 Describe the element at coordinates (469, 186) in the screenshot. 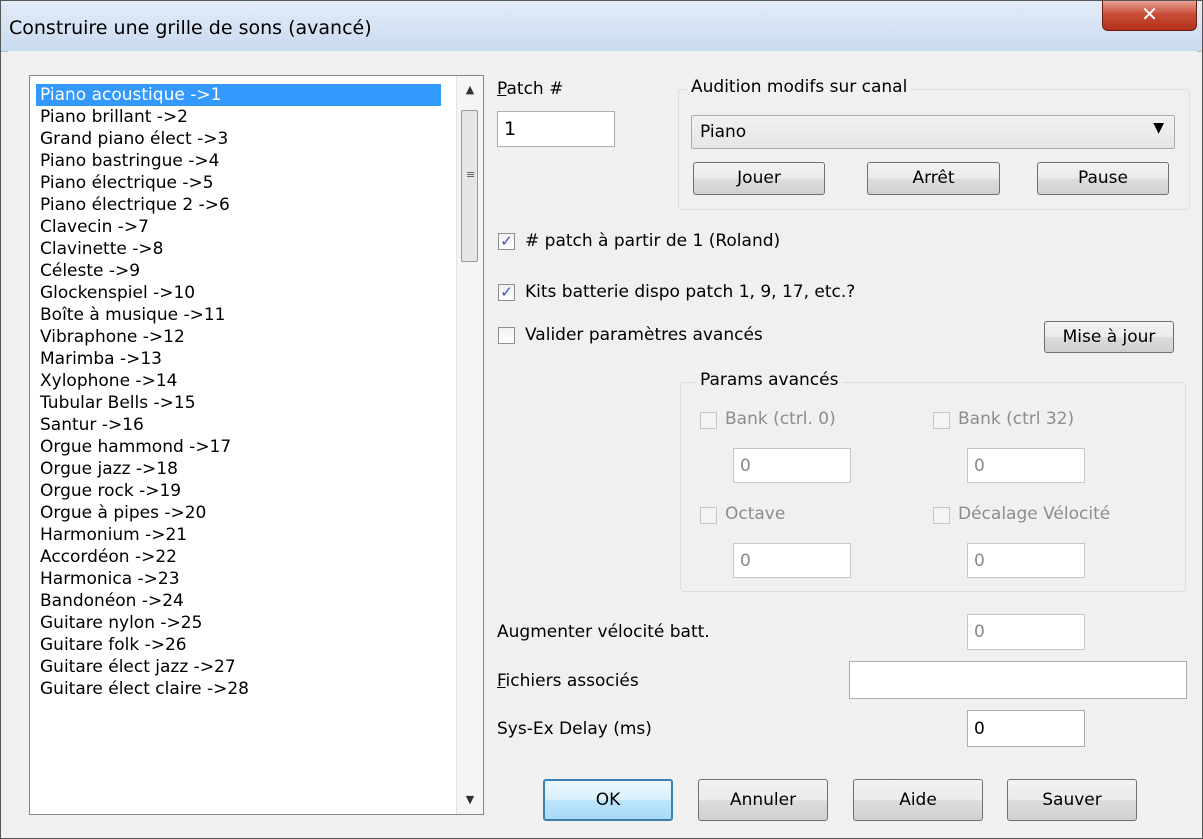

I see `scroll-thumb: ≡` at that location.